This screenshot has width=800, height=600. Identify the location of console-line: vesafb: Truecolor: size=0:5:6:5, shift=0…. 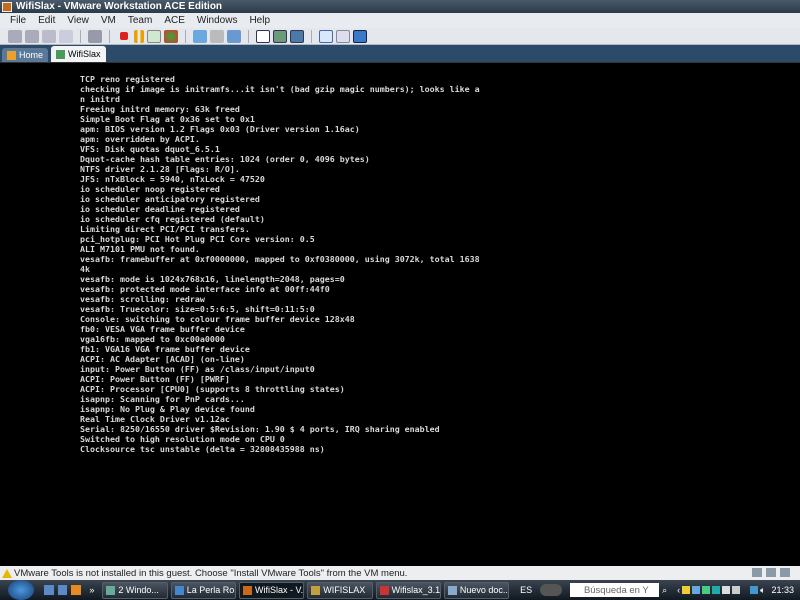
(197, 309).